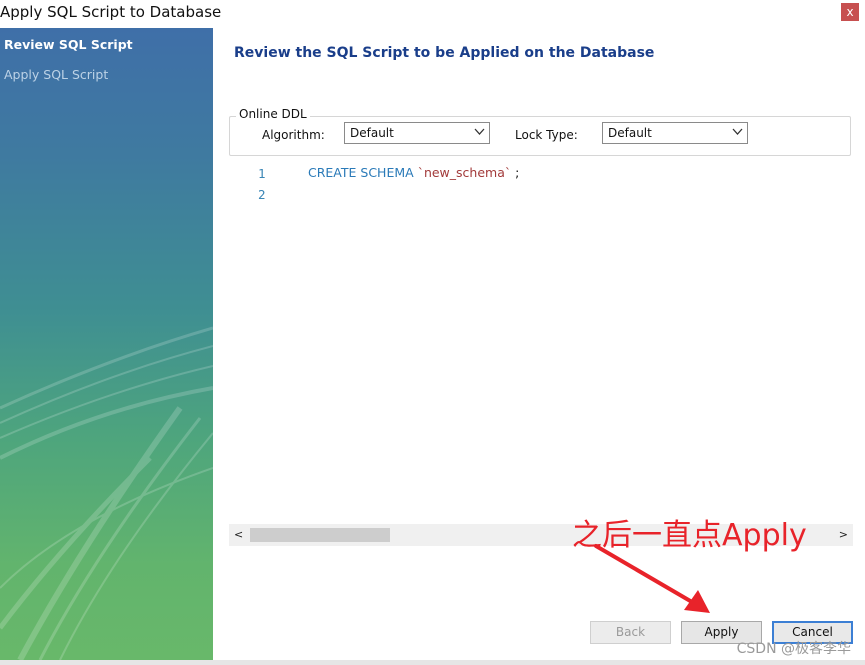 The height and width of the screenshot is (665, 865). I want to click on sidebar-item-apply-sql-script: Apply SQL Script, so click(56, 74).